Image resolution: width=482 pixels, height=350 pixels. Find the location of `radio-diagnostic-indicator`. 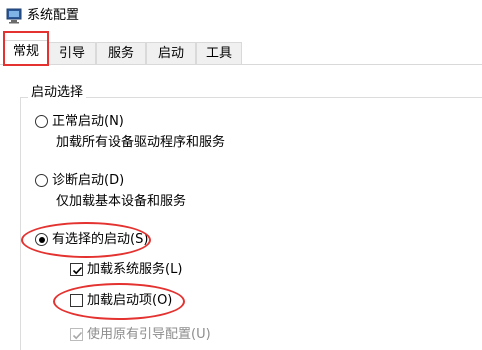

radio-diagnostic-indicator is located at coordinates (41, 180).